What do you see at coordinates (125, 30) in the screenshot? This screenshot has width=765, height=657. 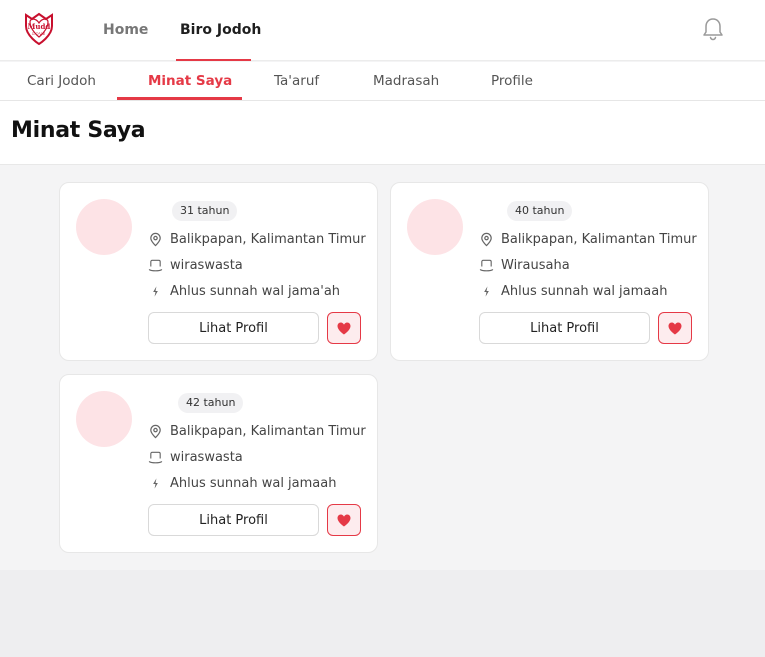 I see `topnav-home: Home` at bounding box center [125, 30].